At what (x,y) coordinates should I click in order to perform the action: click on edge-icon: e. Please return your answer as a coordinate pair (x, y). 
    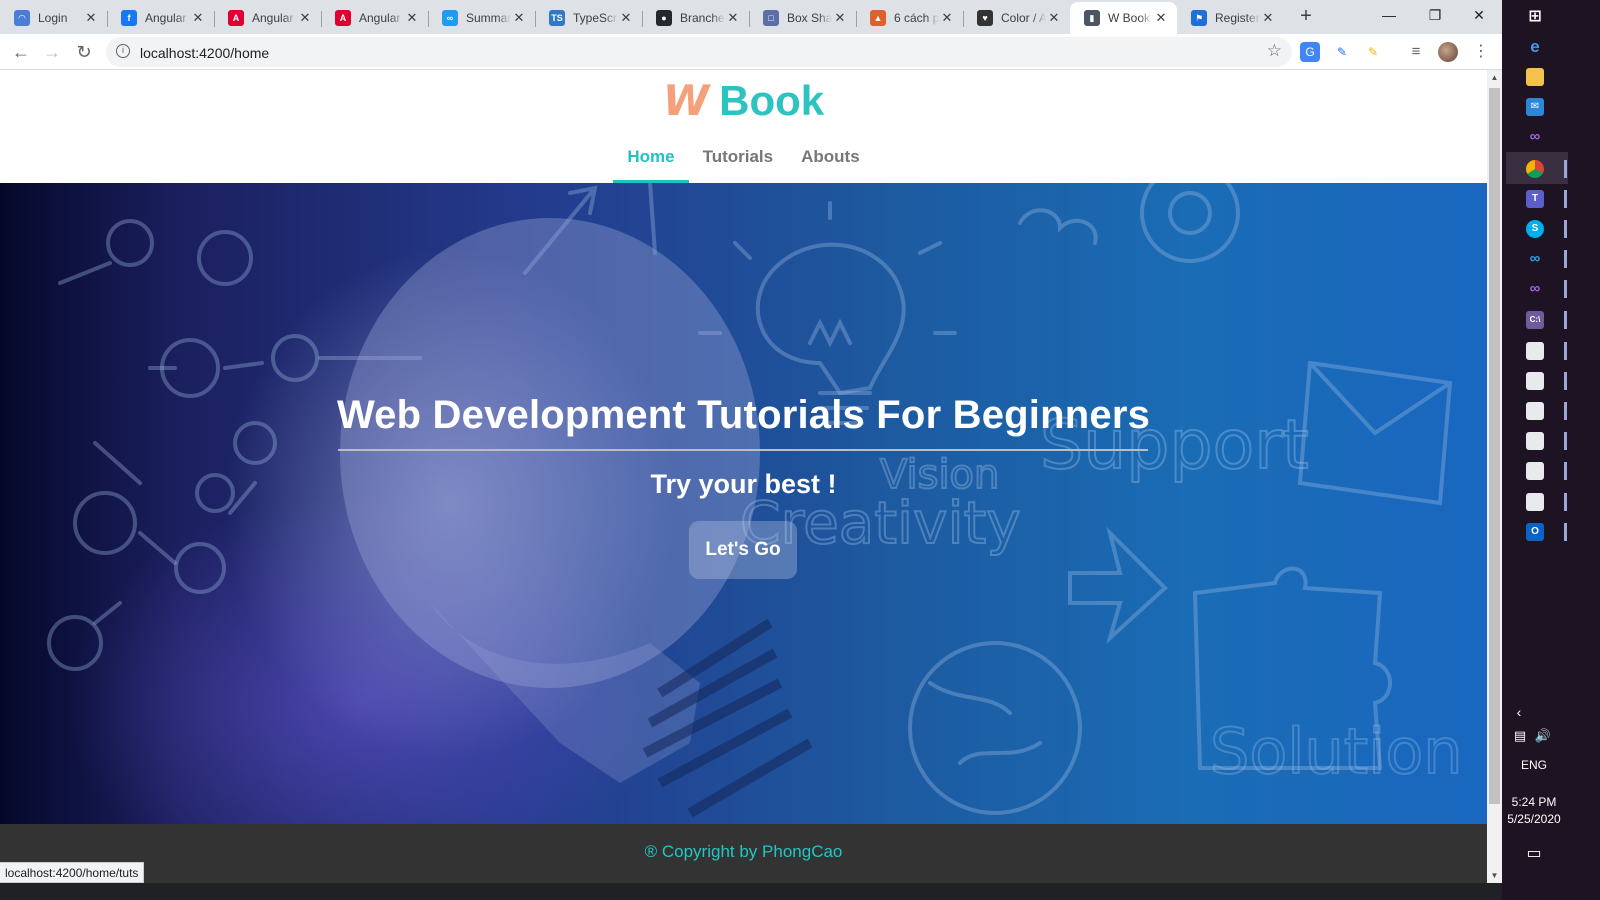
    Looking at the image, I should click on (1535, 47).